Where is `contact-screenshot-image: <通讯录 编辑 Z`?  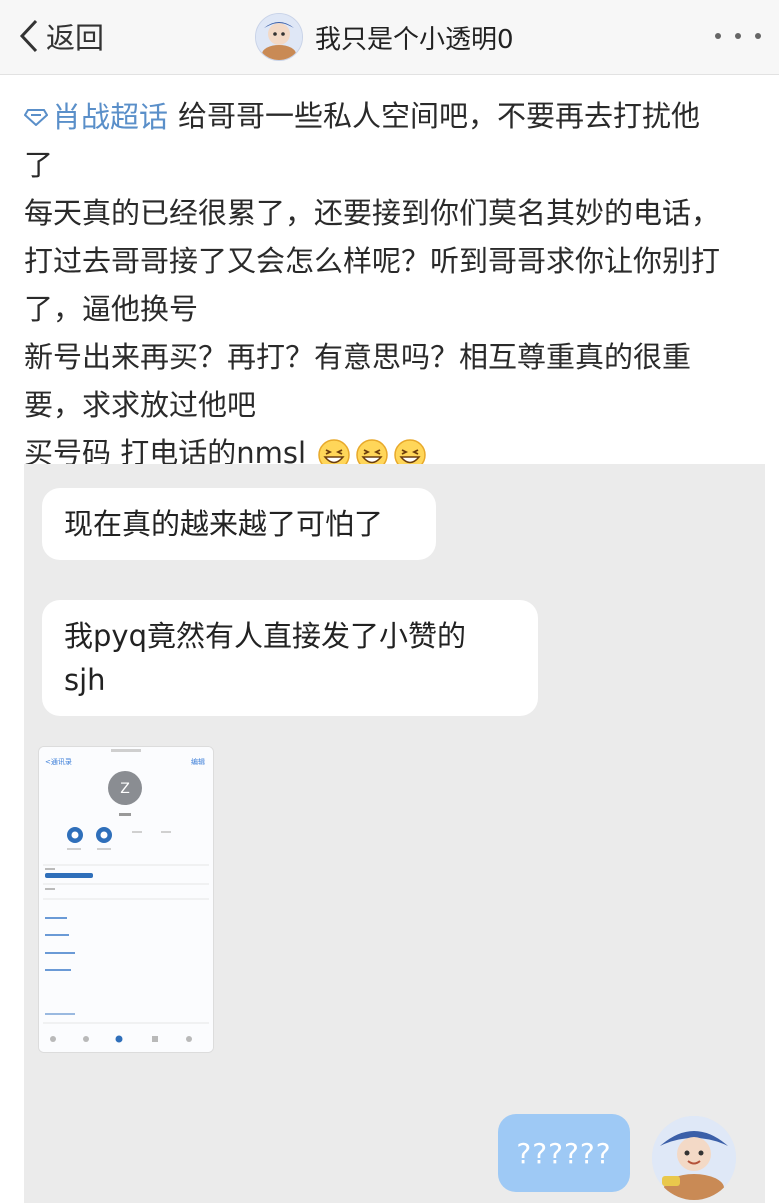
contact-screenshot-image: <通讯录 编辑 Z is located at coordinates (126, 899).